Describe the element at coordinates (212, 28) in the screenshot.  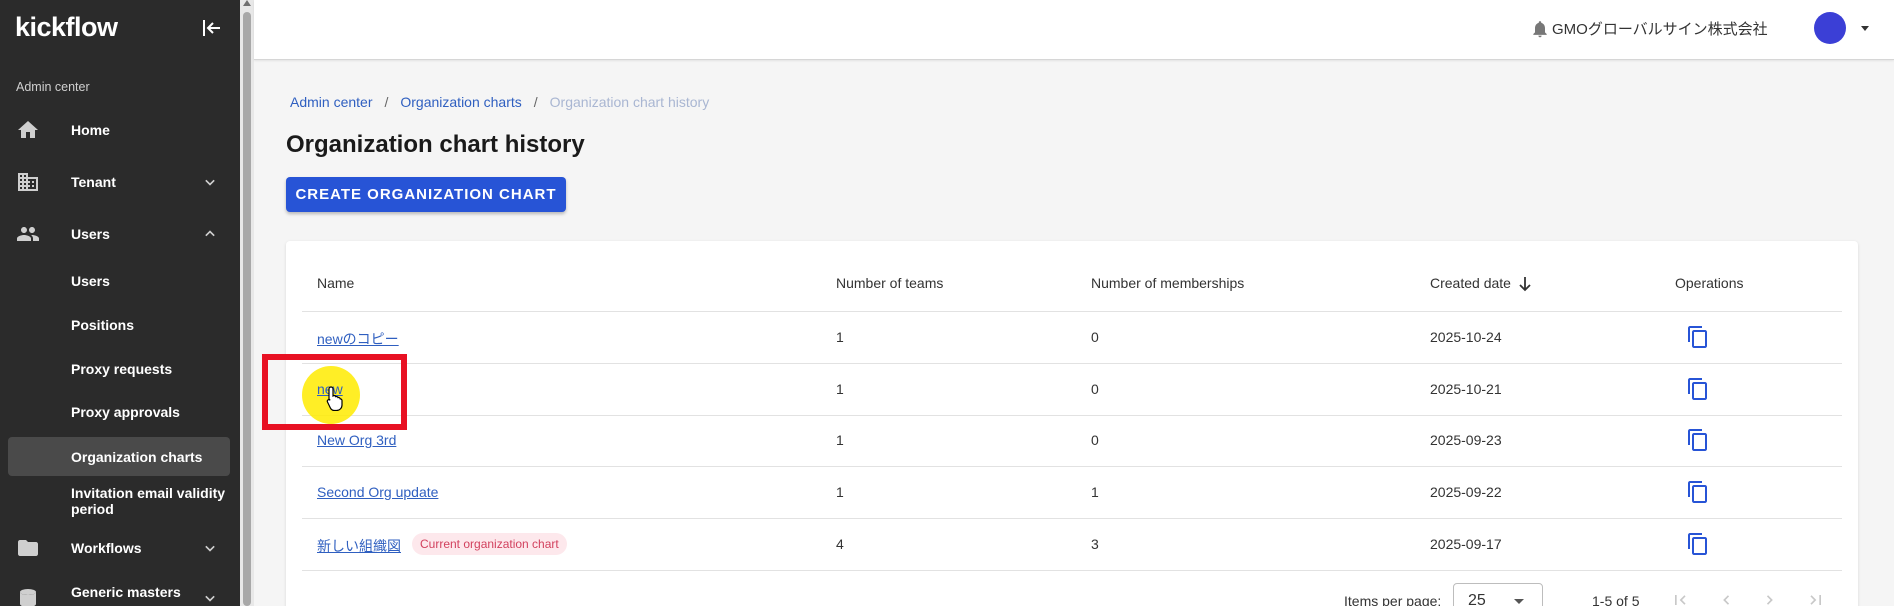
I see `collapse-sidebar-icon` at that location.